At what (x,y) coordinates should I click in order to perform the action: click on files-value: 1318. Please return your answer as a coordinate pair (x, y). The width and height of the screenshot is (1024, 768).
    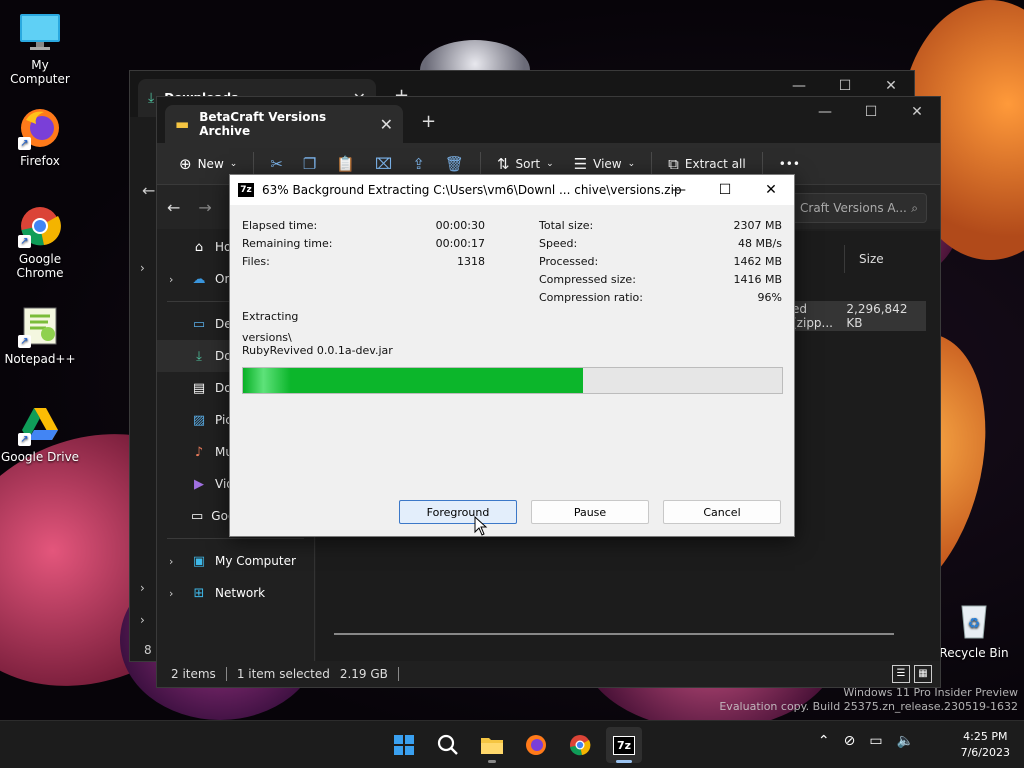
    Looking at the image, I should click on (471, 261).